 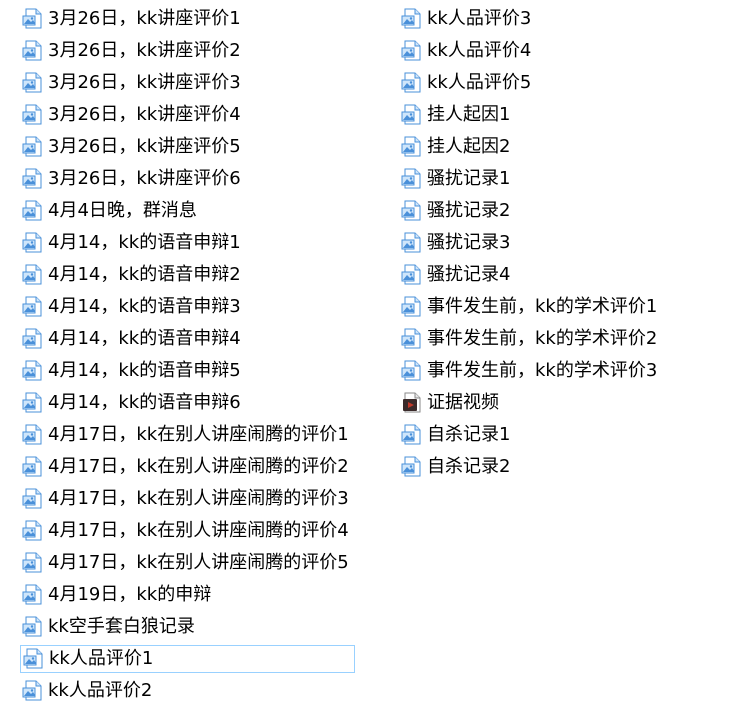 What do you see at coordinates (469, 242) in the screenshot?
I see `file-name: 骚扰记录3` at bounding box center [469, 242].